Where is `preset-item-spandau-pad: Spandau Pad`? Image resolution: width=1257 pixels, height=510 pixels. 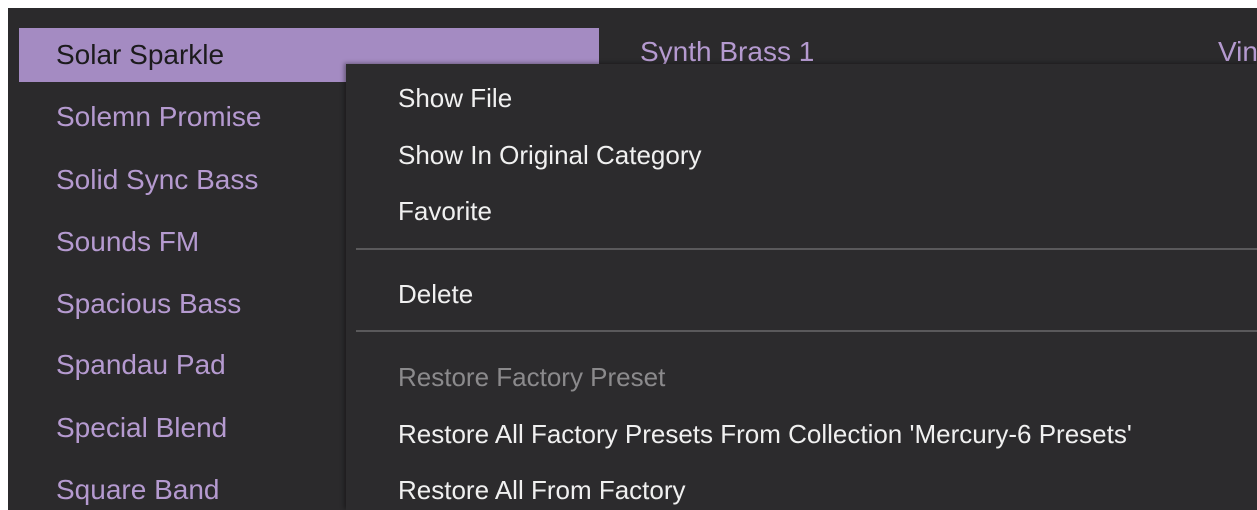 preset-item-spandau-pad: Spandau Pad is located at coordinates (122, 365).